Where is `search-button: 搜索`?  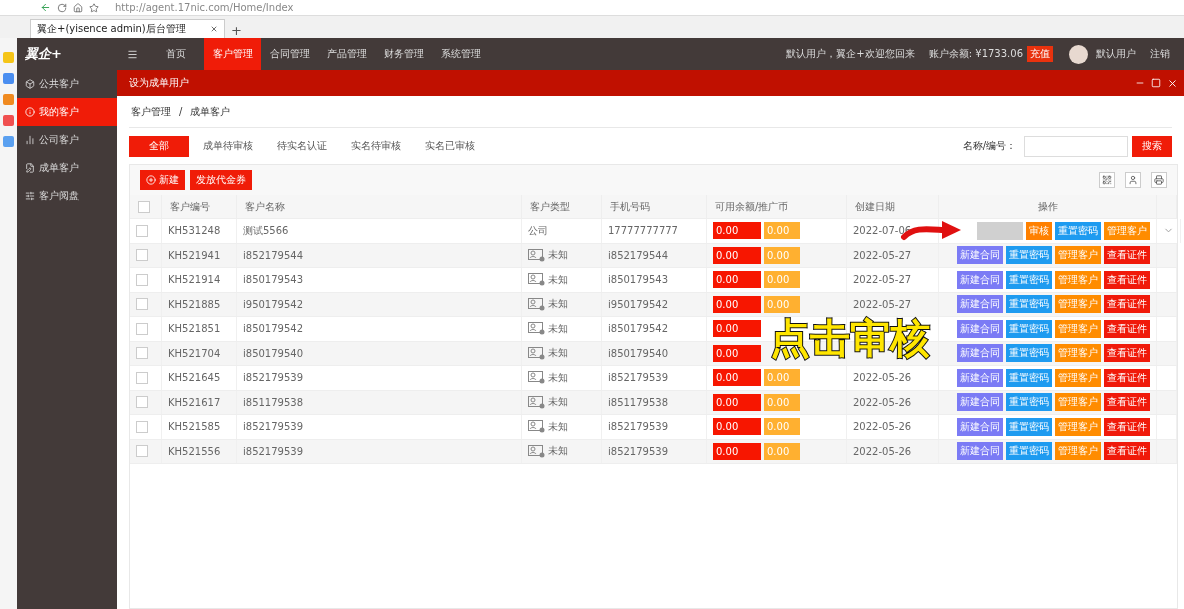 search-button: 搜索 is located at coordinates (1152, 146).